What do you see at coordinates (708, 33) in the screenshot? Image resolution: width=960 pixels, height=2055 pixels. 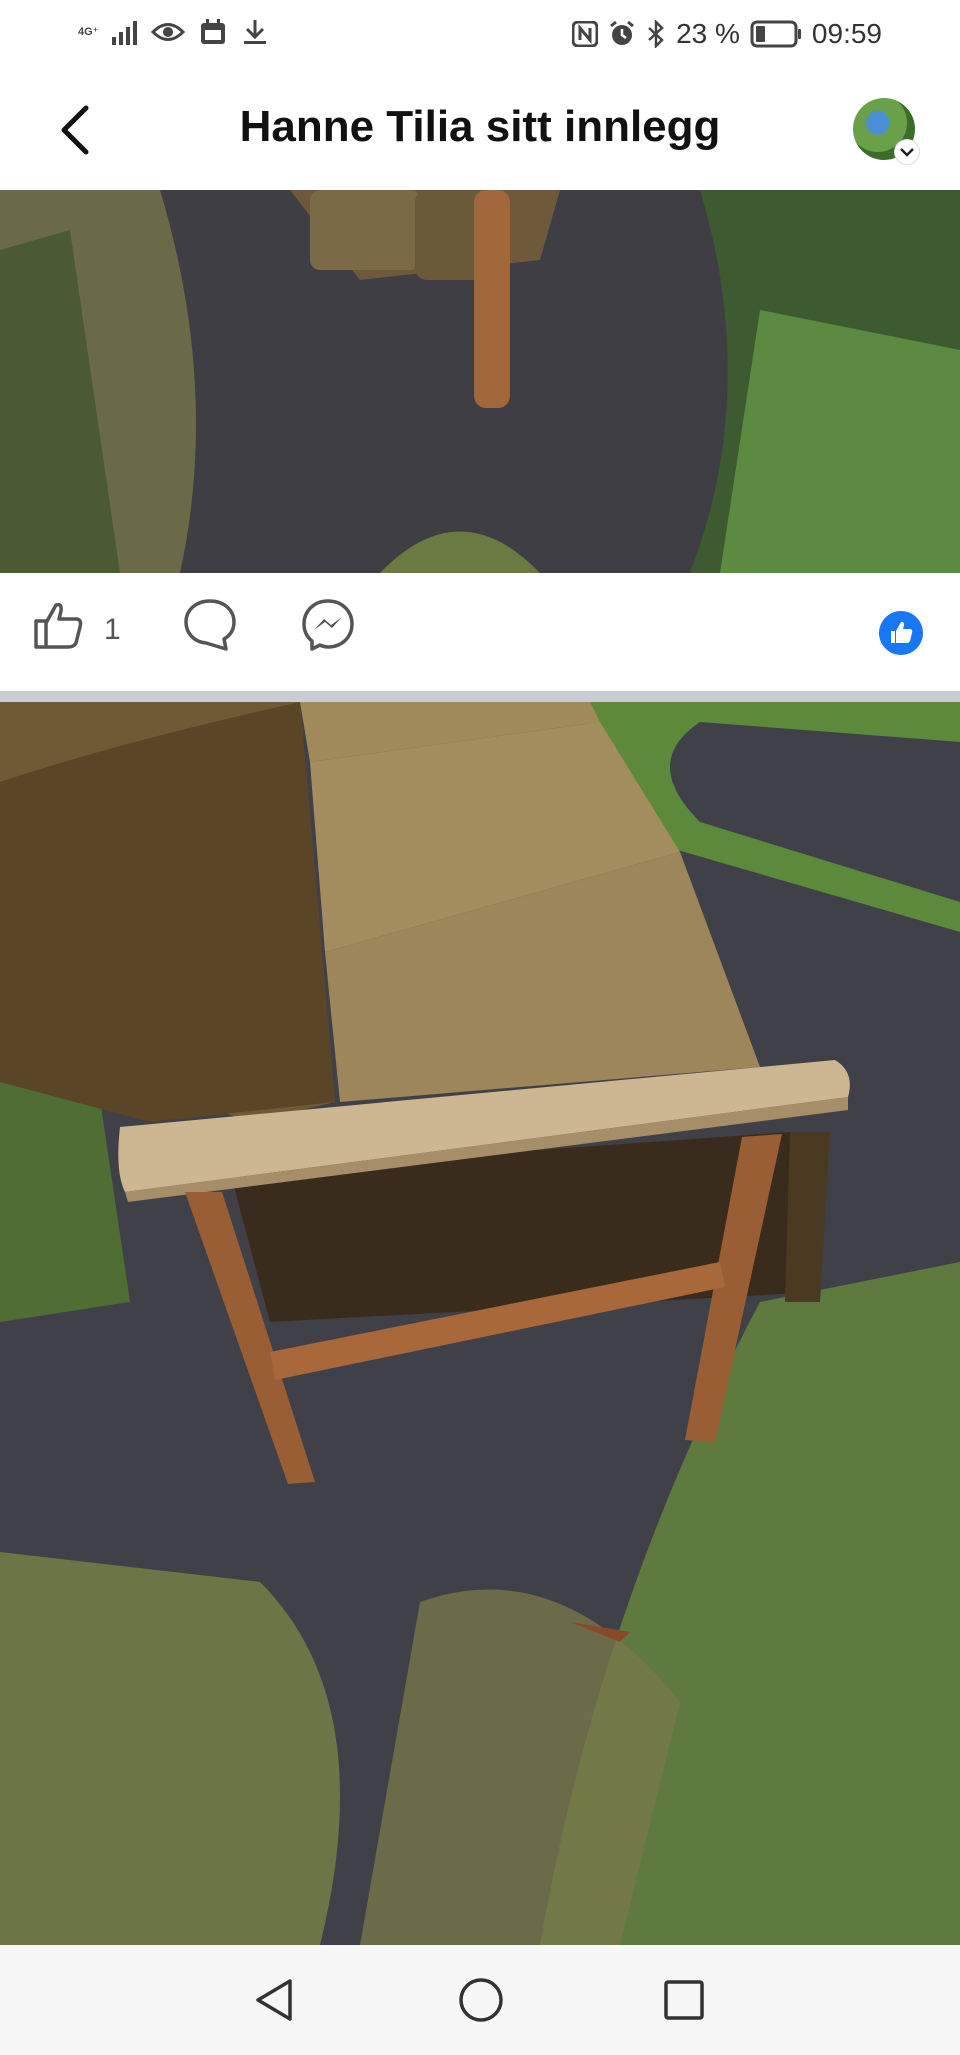 I see `battery-percent: 23 %` at bounding box center [708, 33].